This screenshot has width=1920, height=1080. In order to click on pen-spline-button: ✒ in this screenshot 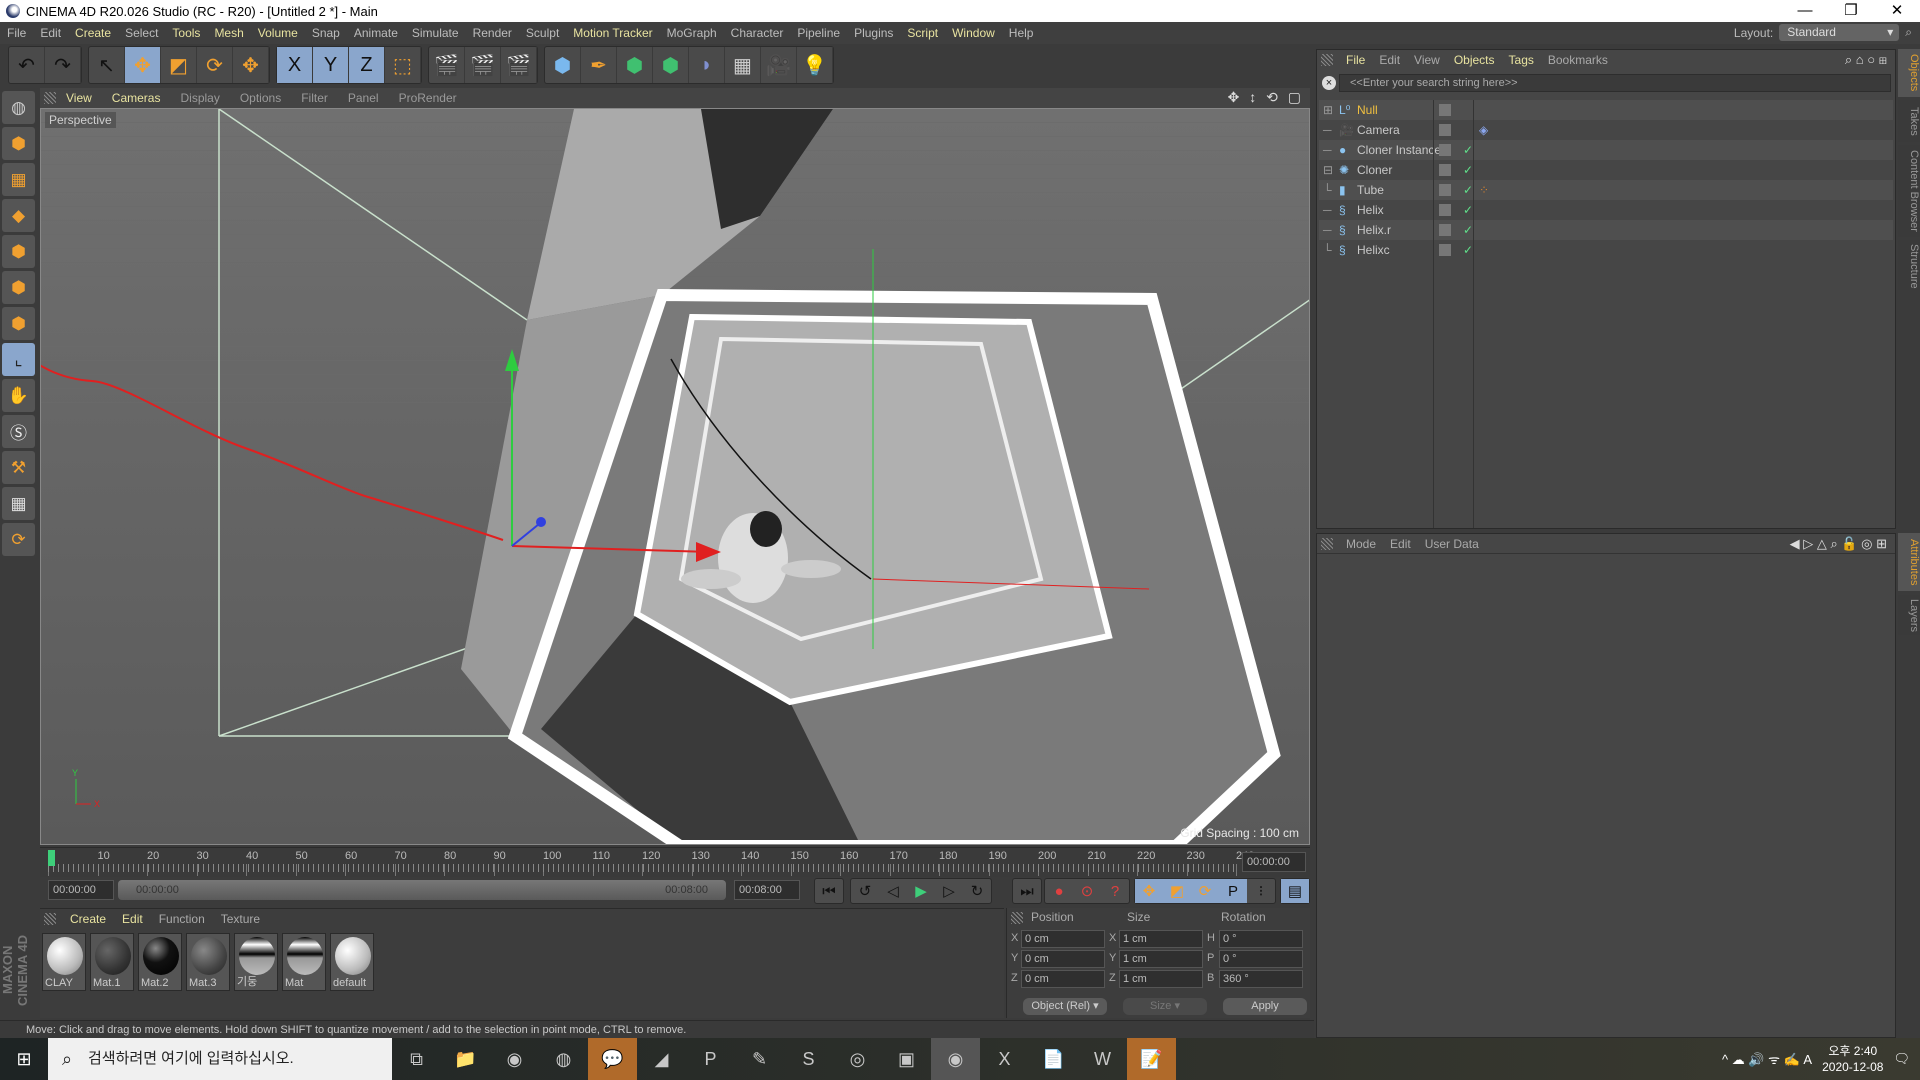, I will do `click(599, 65)`.